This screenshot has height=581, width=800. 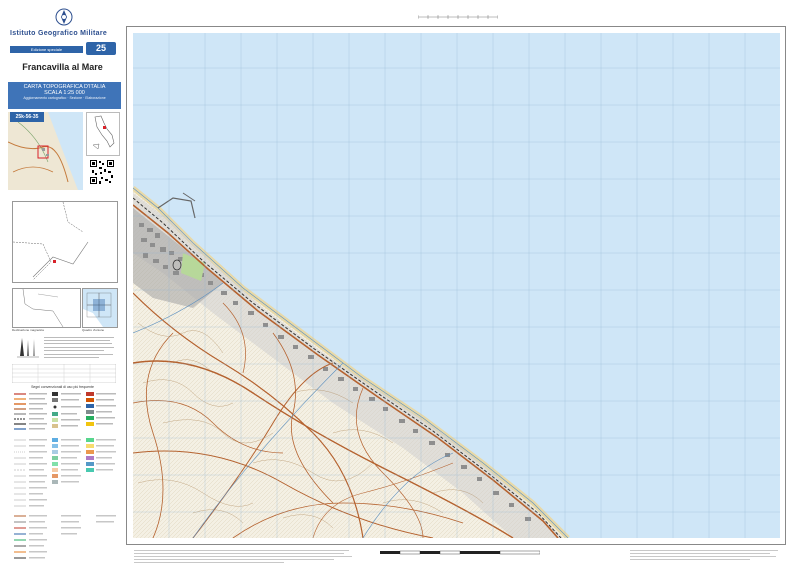 I want to click on scale-bar, so click(x=460, y=552).